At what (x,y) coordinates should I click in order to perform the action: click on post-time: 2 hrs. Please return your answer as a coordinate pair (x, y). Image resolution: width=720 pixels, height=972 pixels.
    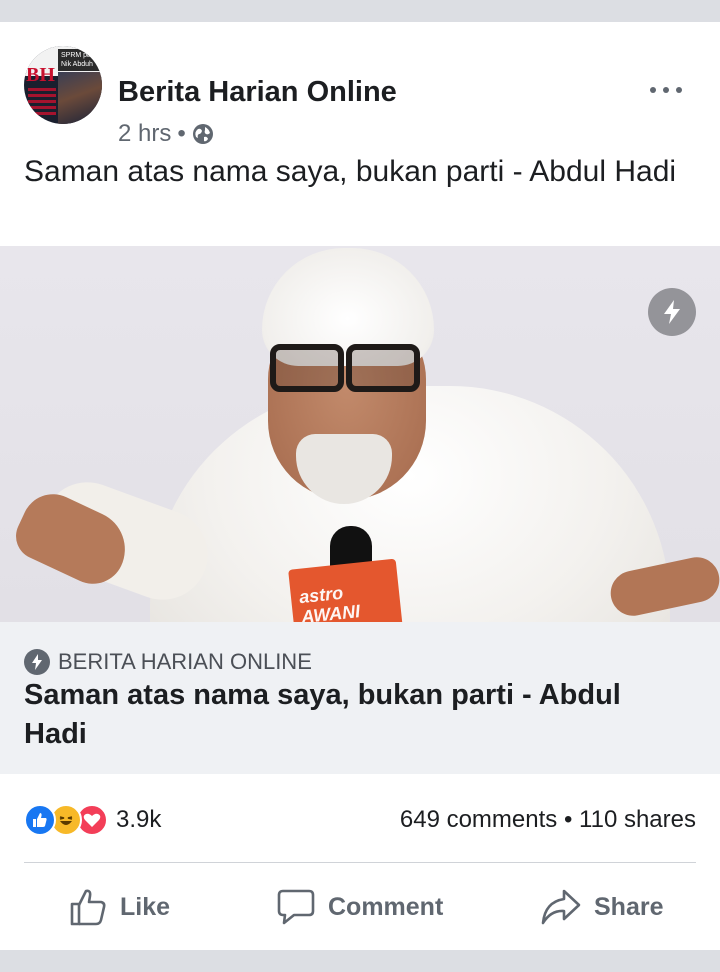
    Looking at the image, I should click on (144, 134).